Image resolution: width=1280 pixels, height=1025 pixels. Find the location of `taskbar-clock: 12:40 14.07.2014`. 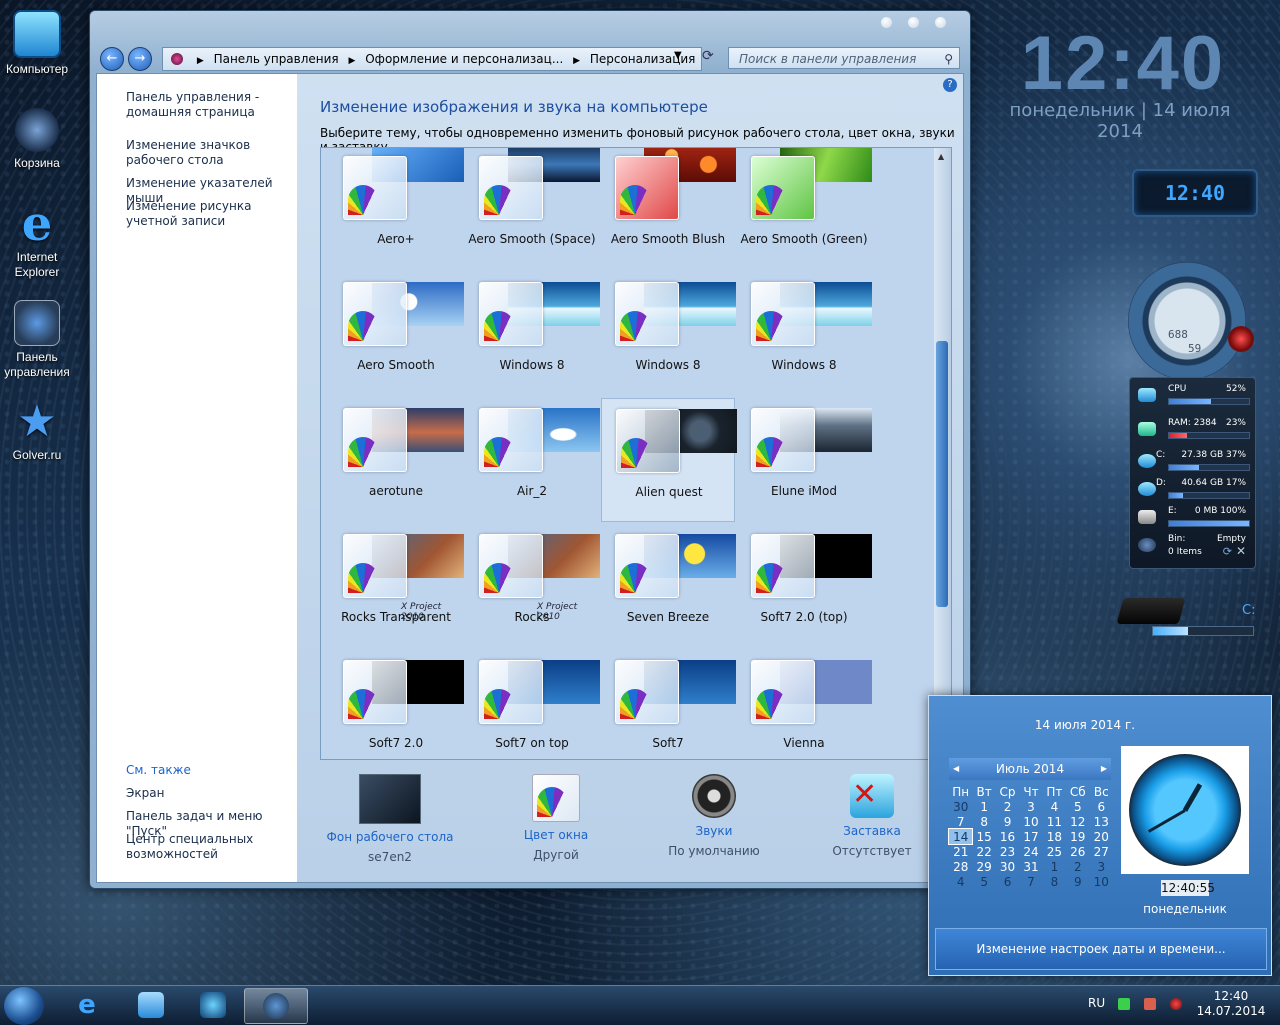

taskbar-clock: 12:40 14.07.2014 is located at coordinates (1231, 1004).